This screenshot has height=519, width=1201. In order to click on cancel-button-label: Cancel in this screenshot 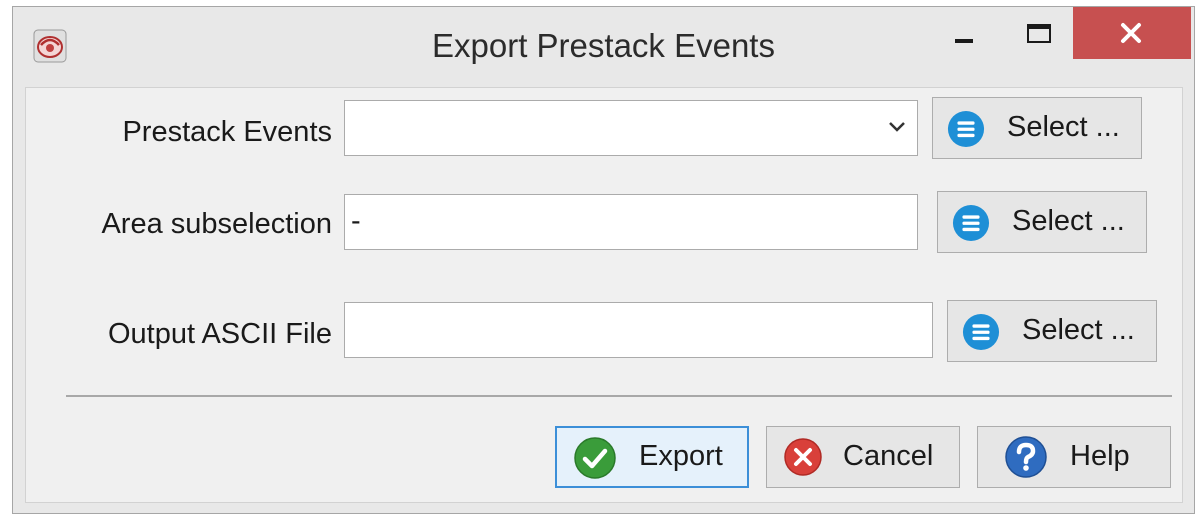, I will do `click(888, 456)`.